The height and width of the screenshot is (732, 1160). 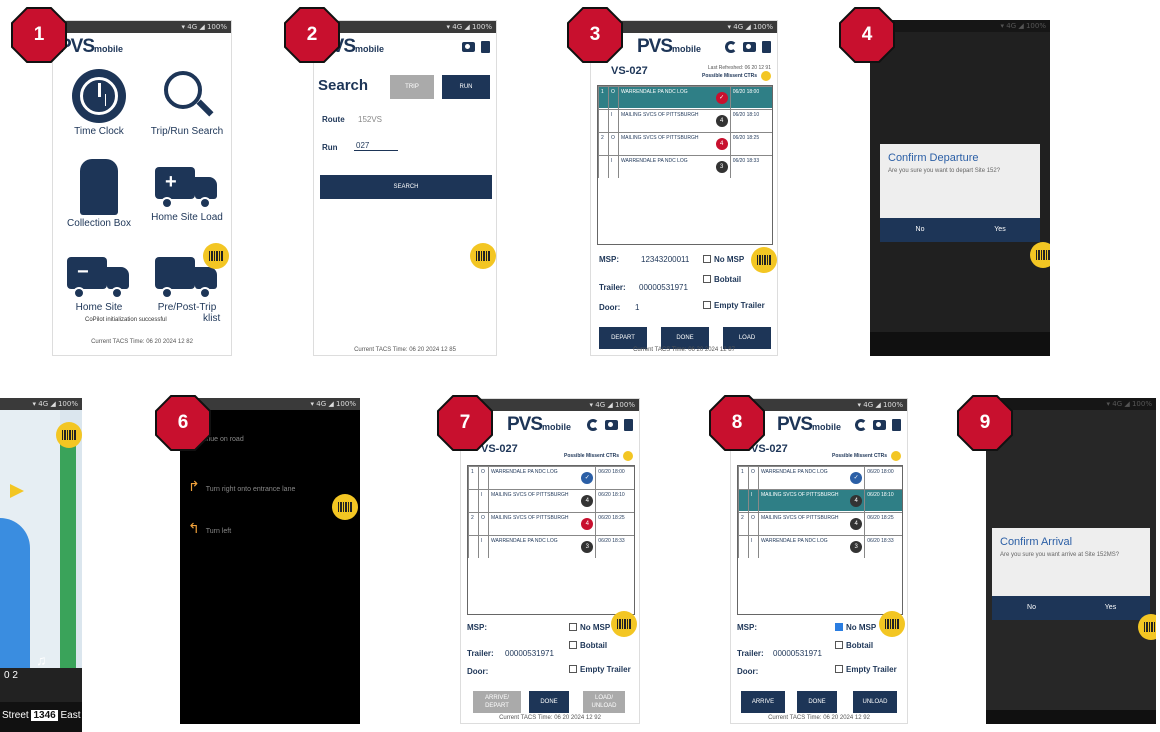 What do you see at coordinates (406, 187) in the screenshot?
I see `search-button: SEARCH` at bounding box center [406, 187].